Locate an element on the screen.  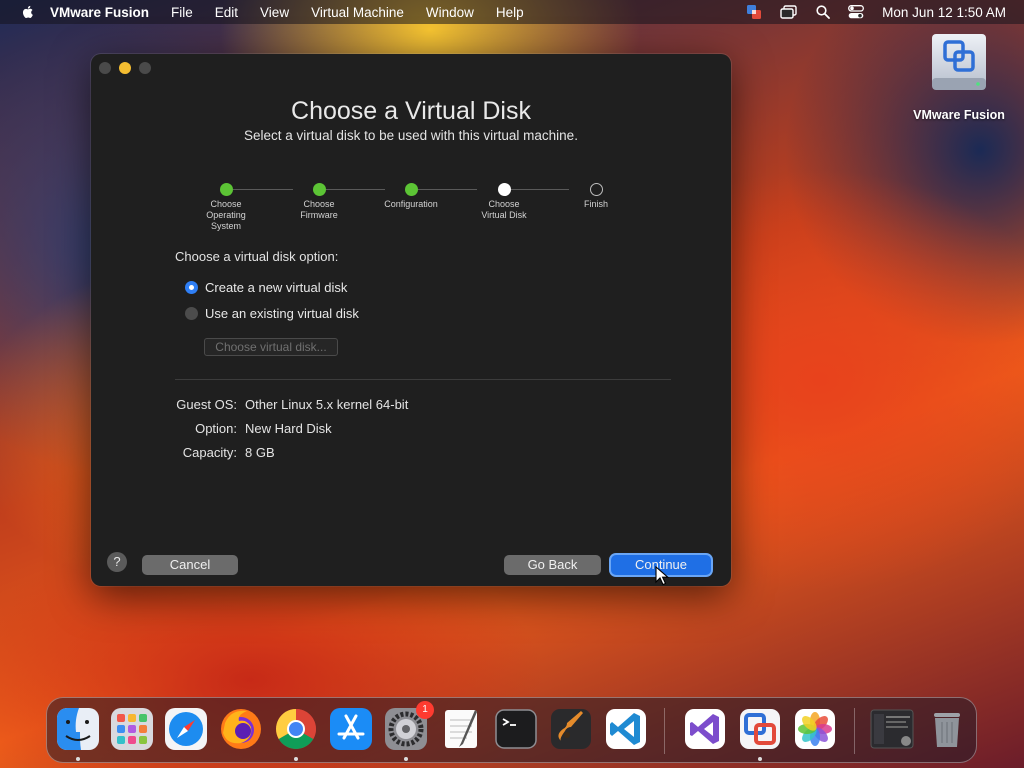
menu-app-name: VMware Fusion is located at coordinates (99, 12).